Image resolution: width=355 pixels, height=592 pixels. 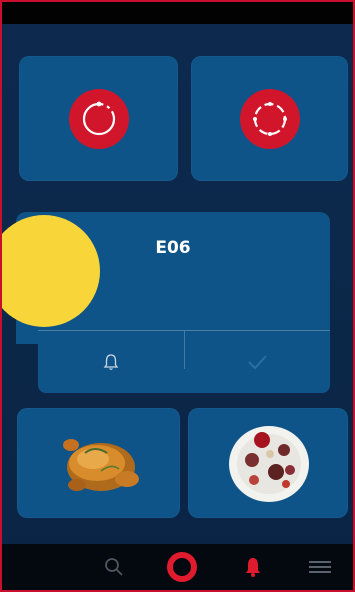 I want to click on search-icon, so click(x=114, y=567).